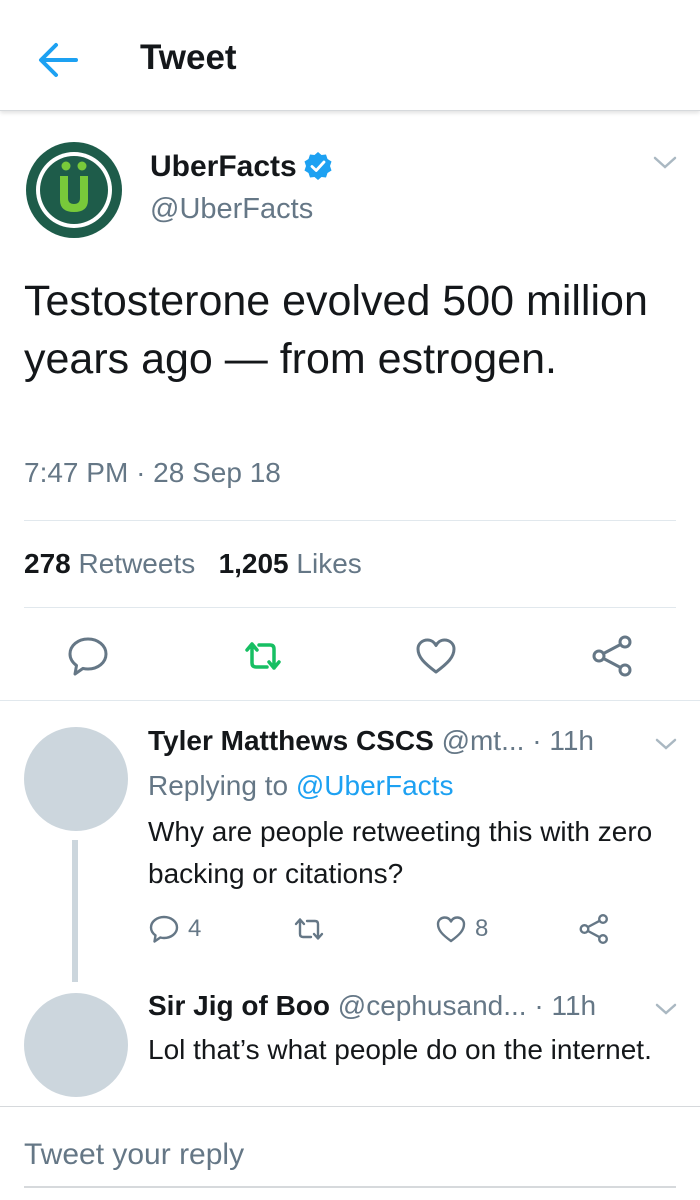  I want to click on retweets-stat: 278 Retweets, so click(109, 563).